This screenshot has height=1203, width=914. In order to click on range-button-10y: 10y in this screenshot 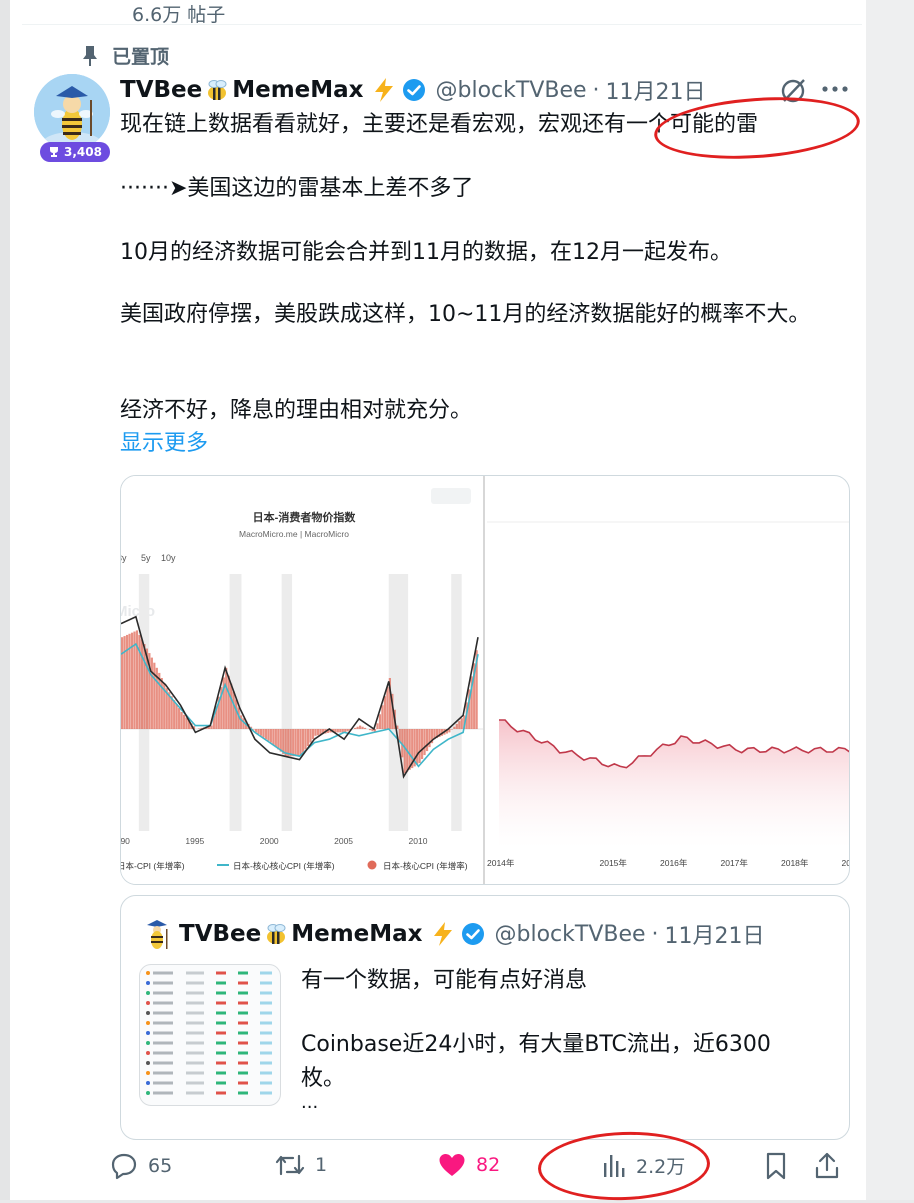, I will do `click(168, 558)`.